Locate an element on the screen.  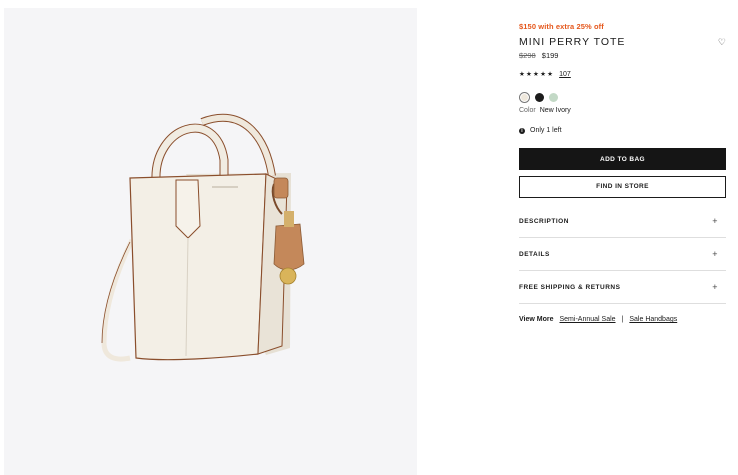
price-row: $298 $199 is located at coordinates (622, 56).